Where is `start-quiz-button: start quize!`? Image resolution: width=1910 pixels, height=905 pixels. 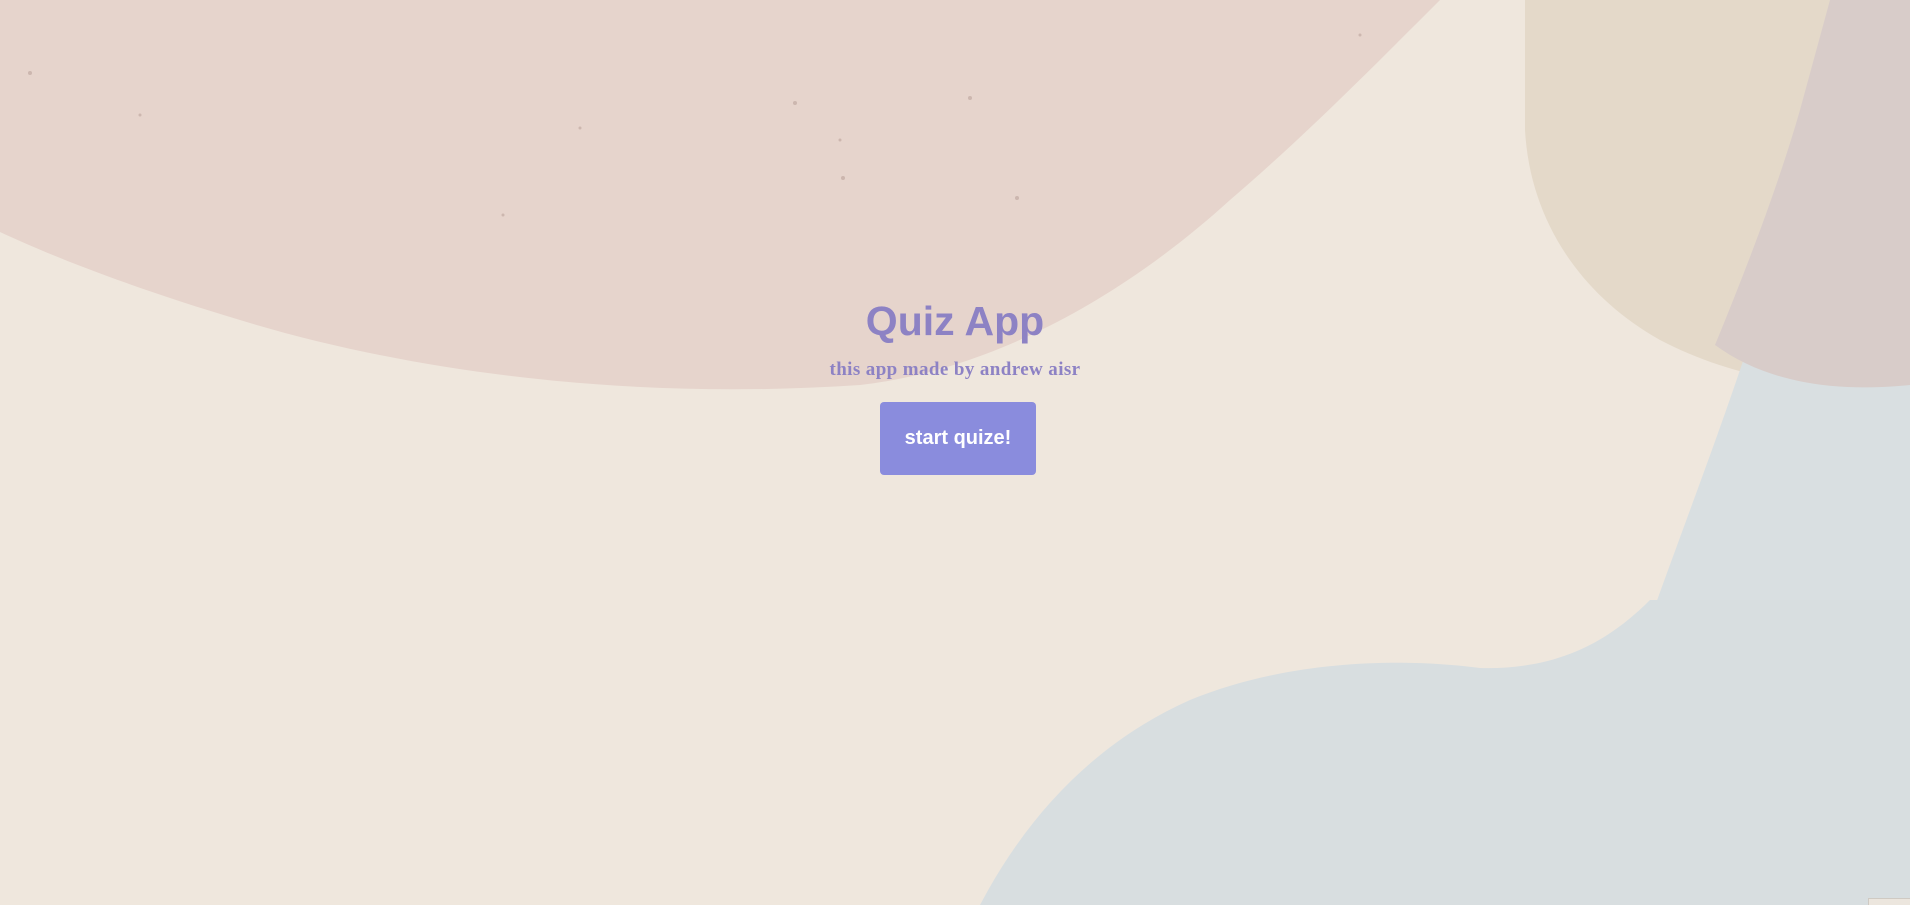
start-quiz-button: start quize! is located at coordinates (958, 438).